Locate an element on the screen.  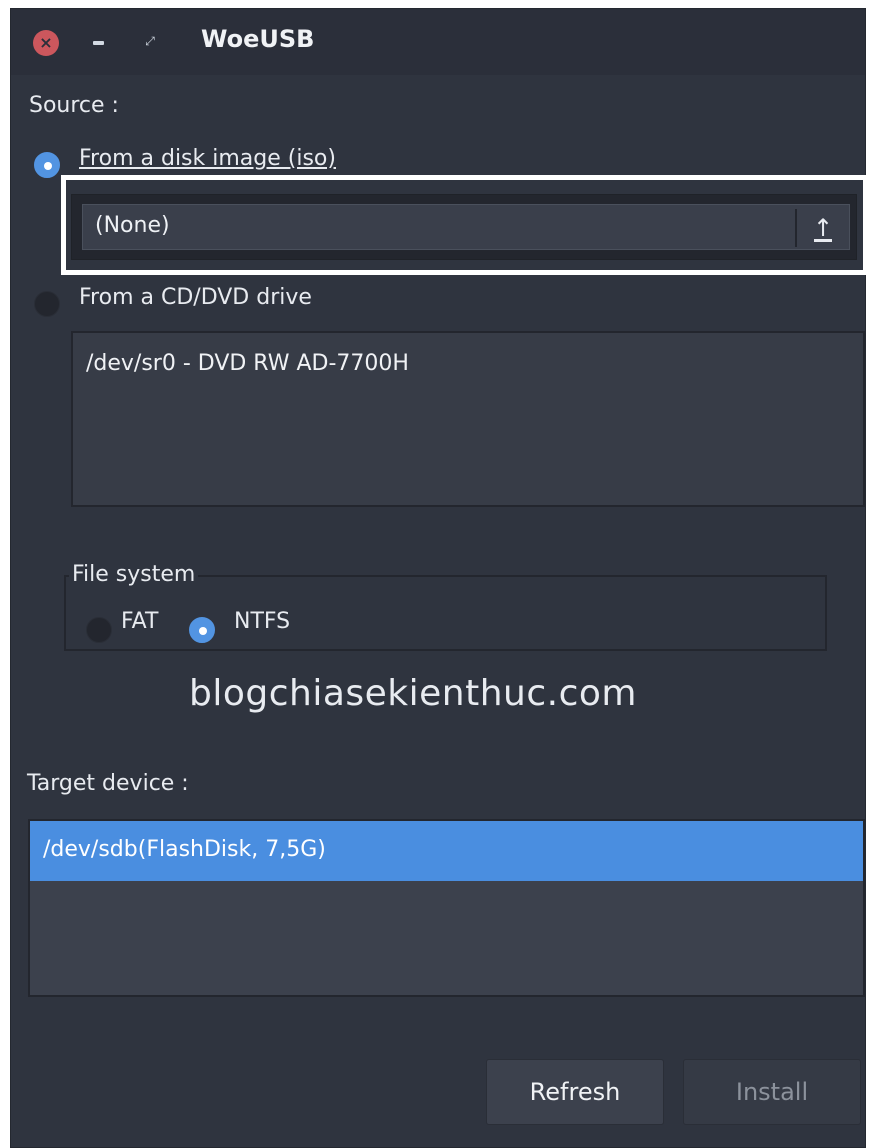
iso-file-value: (None) is located at coordinates (132, 225).